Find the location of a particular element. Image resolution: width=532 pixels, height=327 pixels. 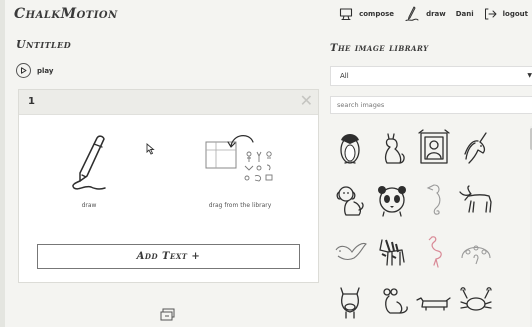

draw-label: draw is located at coordinates (436, 14).